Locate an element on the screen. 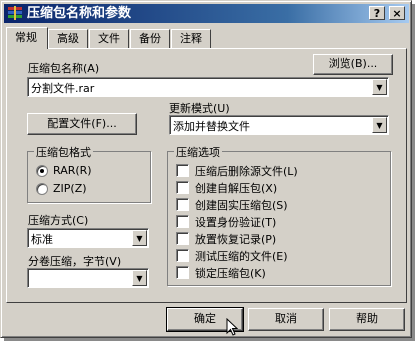 Image resolution: width=415 pixels, height=341 pixels. mouse-pointer-icon is located at coordinates (232, 327).